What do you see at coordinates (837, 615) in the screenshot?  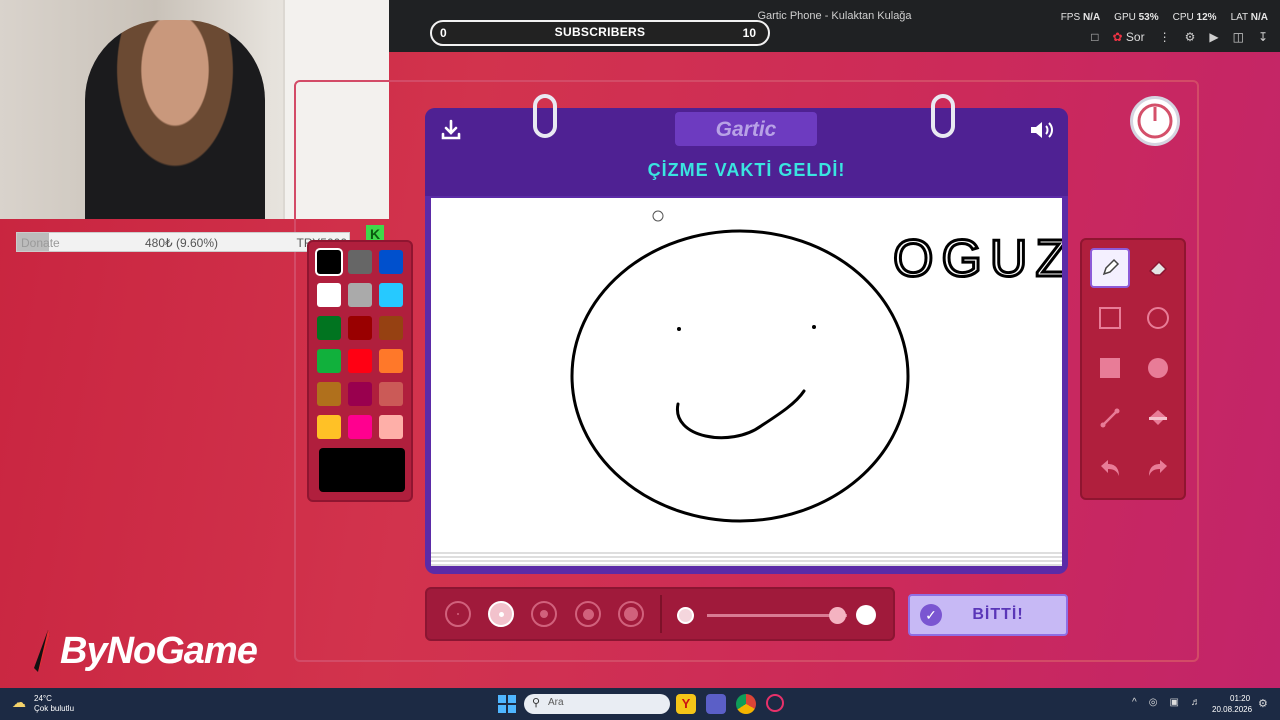 I see `opacity-slider-handle` at bounding box center [837, 615].